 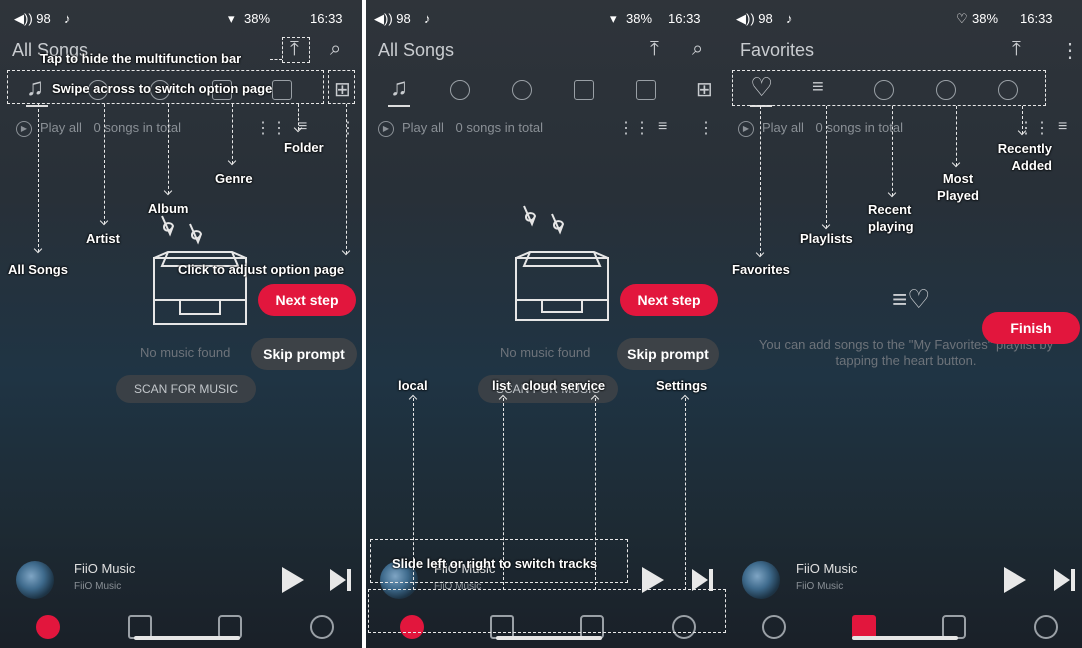 I want to click on annotation-adjust: Click to adjust option page, so click(x=261, y=269).